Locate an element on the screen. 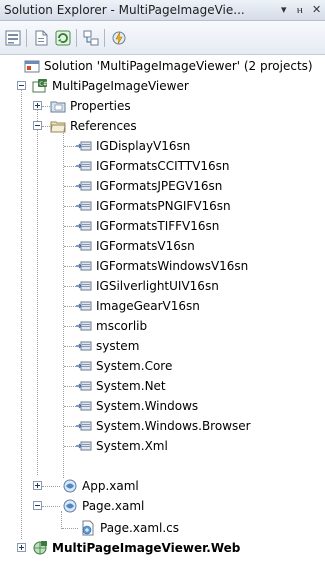 The width and height of the screenshot is (325, 564). close-icon: ✕ is located at coordinates (316, 9).